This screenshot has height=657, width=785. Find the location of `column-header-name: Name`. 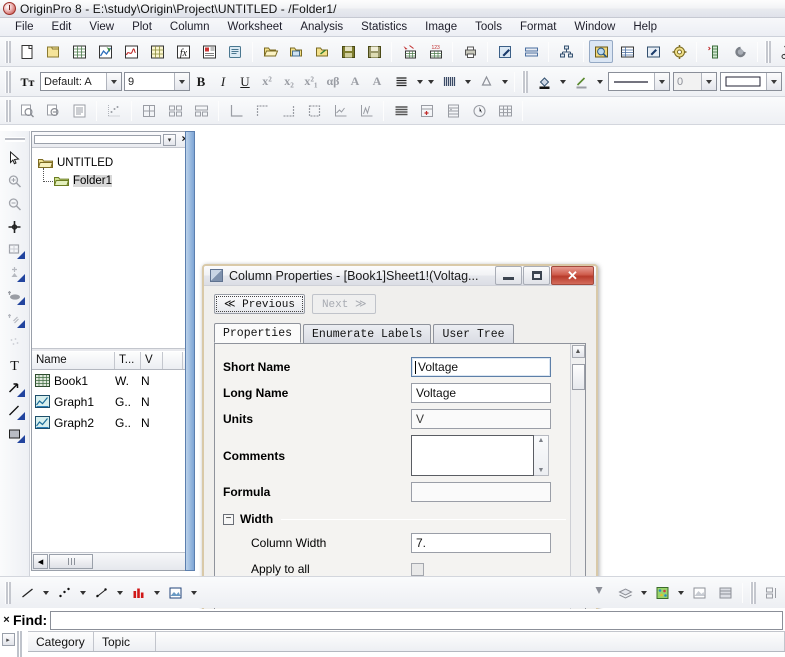

column-header-name: Name is located at coordinates (73, 360).